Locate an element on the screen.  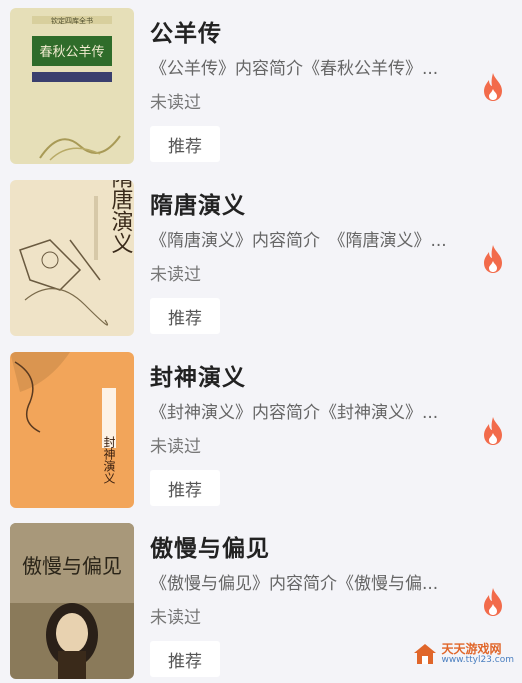
watermark-url: www.ttyl23.com is located at coordinates (477, 659).